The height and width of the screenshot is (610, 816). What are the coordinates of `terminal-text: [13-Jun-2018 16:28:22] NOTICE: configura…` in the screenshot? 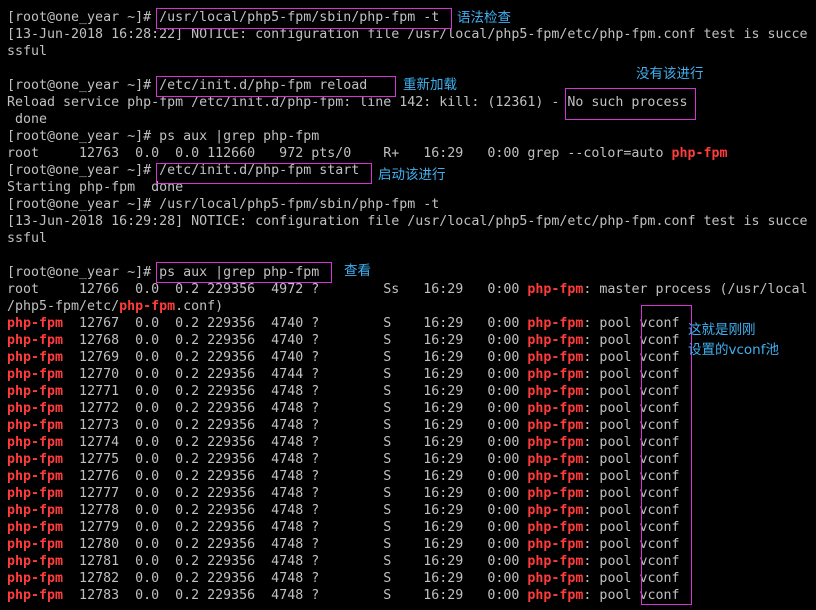 It's located at (407, 34).